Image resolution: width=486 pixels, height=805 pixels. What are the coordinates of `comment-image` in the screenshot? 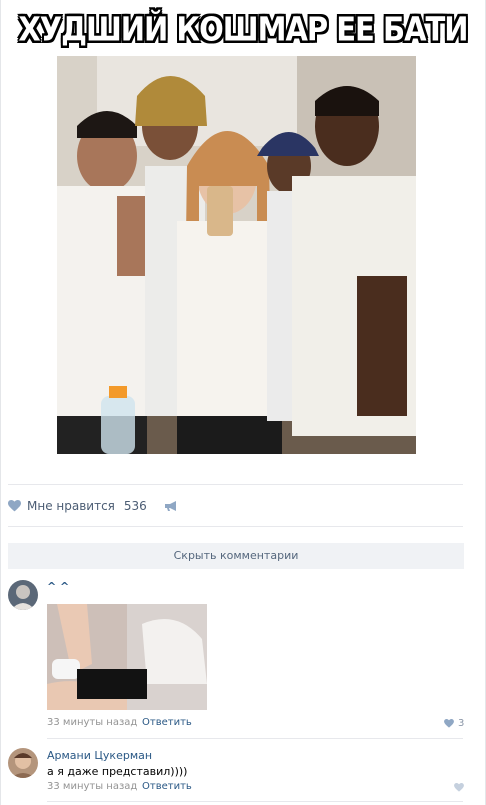 It's located at (127, 657).